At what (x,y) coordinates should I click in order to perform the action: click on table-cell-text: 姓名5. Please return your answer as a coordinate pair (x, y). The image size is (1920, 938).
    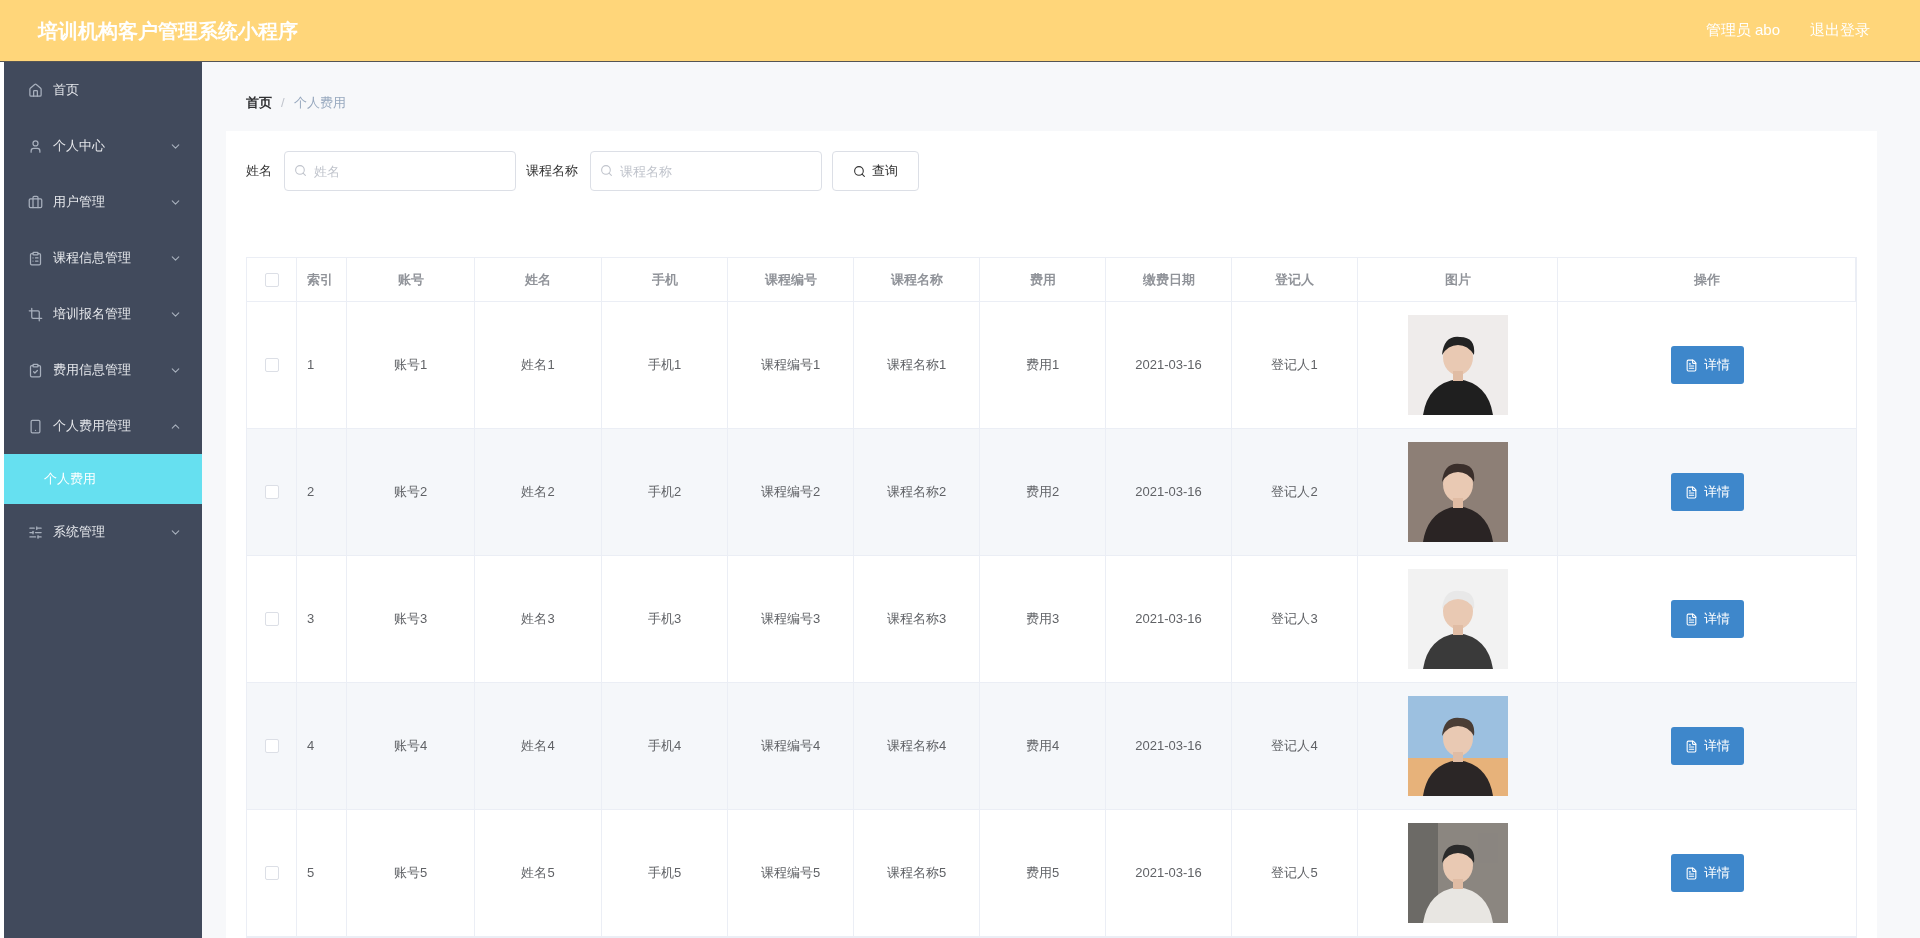
    Looking at the image, I should click on (538, 873).